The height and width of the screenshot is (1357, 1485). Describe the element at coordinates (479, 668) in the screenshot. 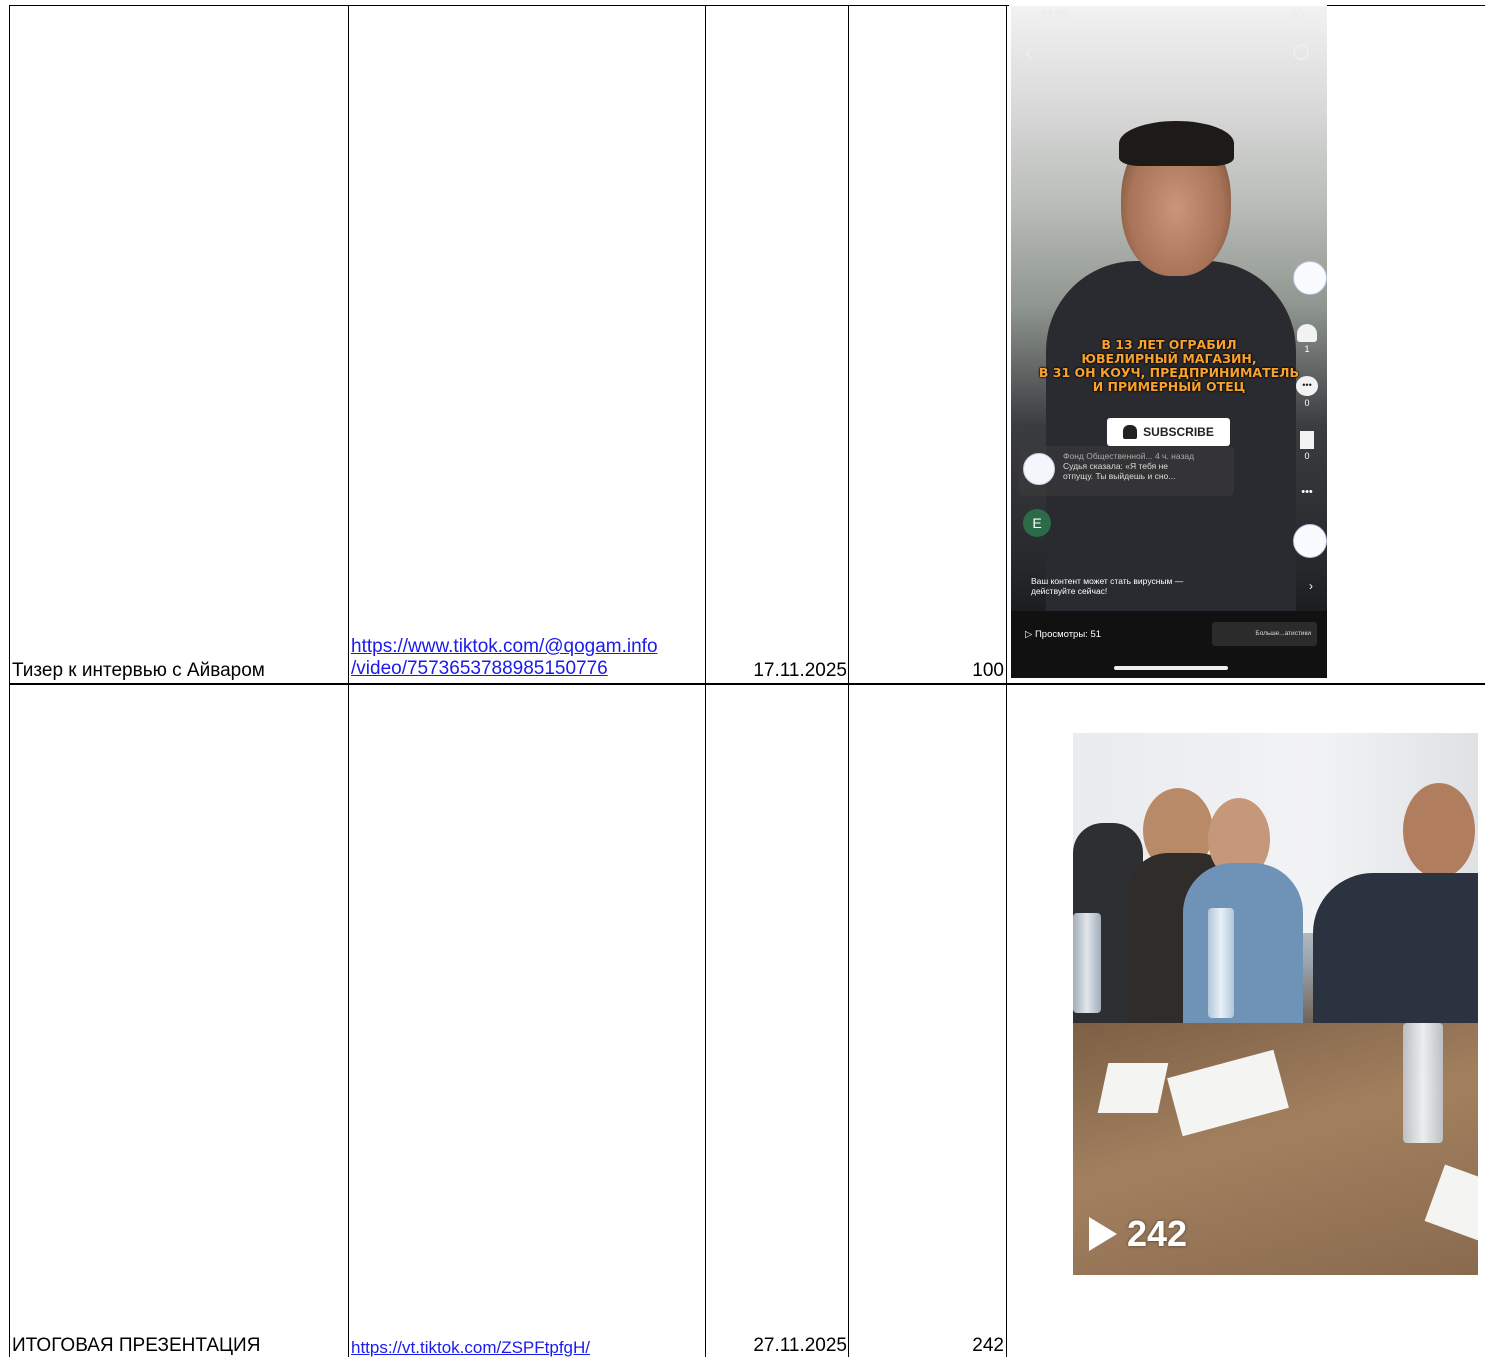

I see `row1-link-line2: /video/7573653788985150776` at that location.